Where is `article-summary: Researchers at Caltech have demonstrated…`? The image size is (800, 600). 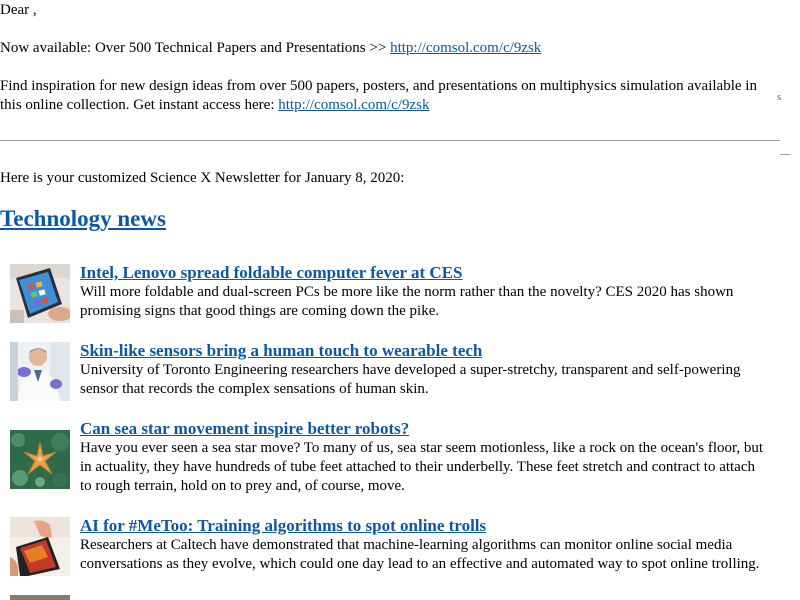 article-summary: Researchers at Caltech have demonstrated… is located at coordinates (420, 554).